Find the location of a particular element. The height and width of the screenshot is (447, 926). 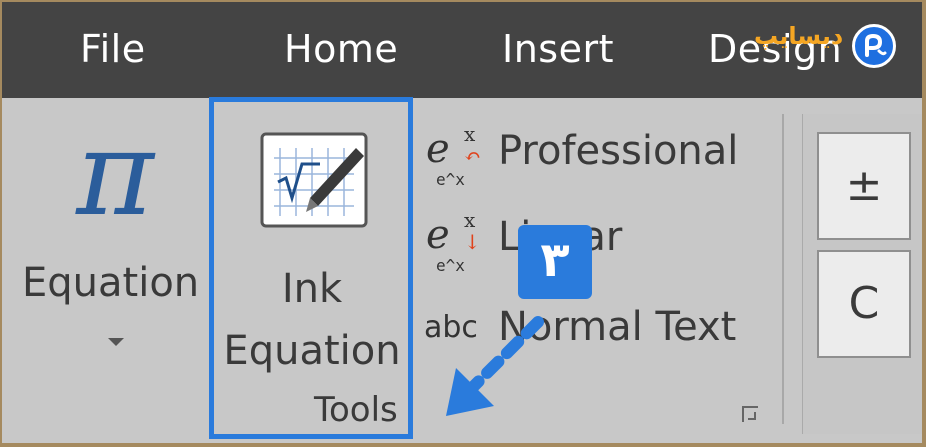

group-divider is located at coordinates (783, 269).